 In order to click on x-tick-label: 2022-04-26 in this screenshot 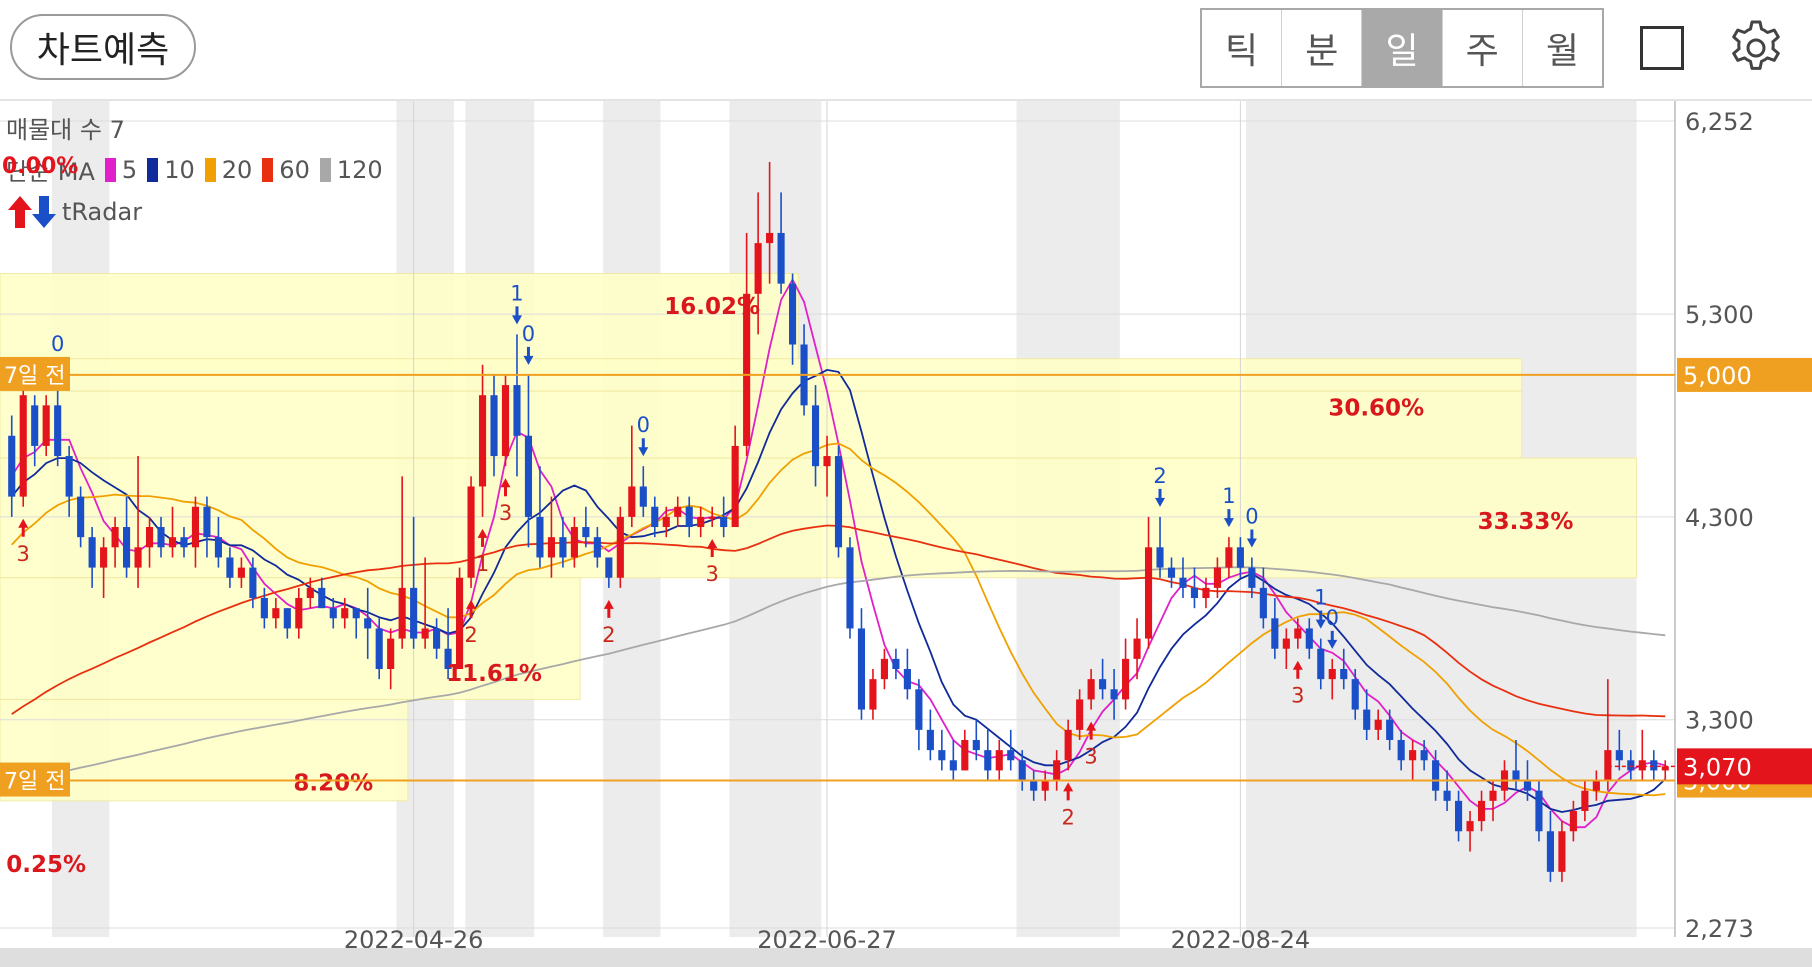, I will do `click(413, 937)`.